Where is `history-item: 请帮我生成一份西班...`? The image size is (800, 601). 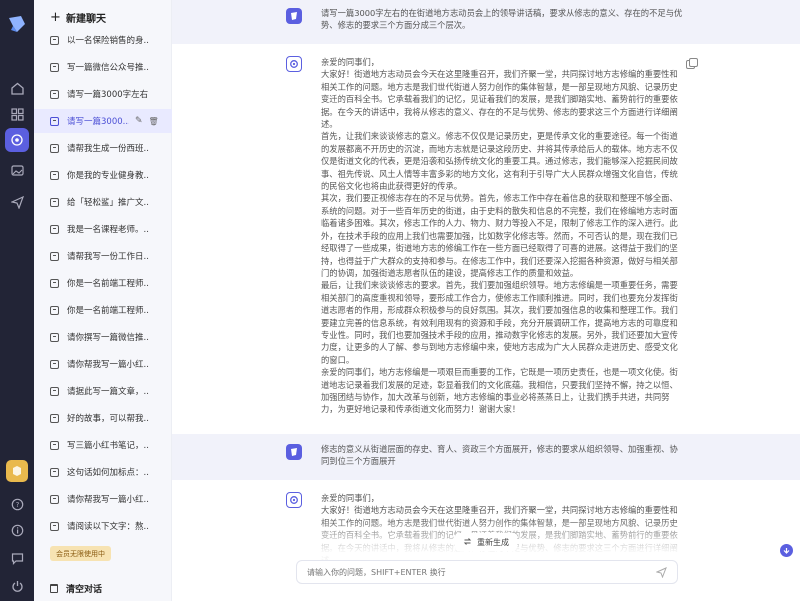
history-item: 请帮我生成一份西班... is located at coordinates (103, 148).